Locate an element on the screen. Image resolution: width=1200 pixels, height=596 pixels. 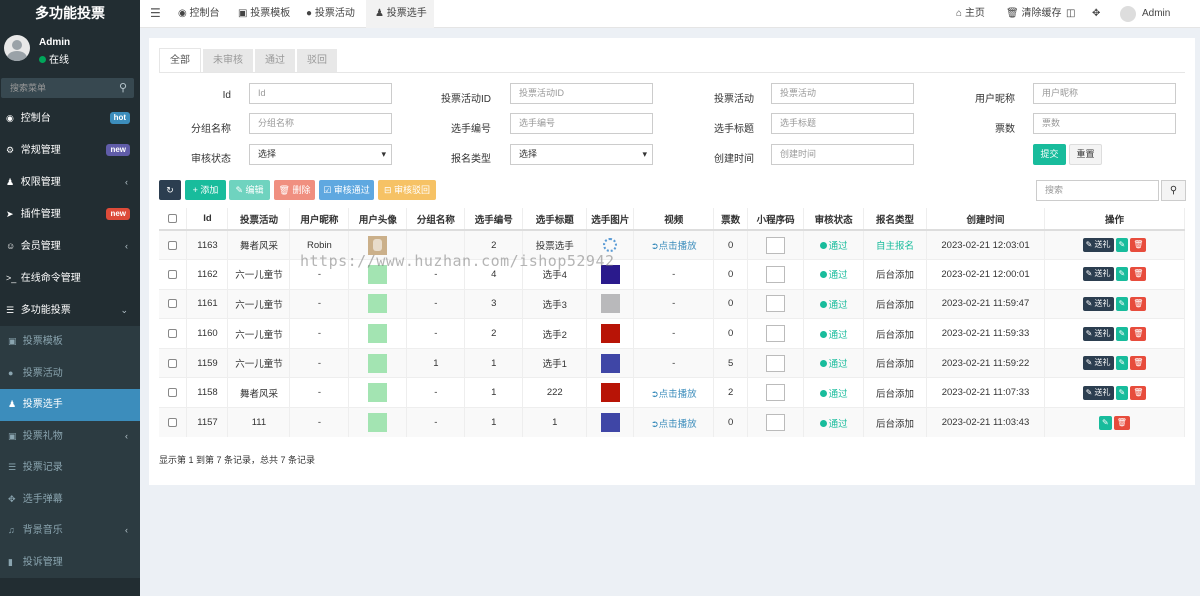
select-all-checkbox is located at coordinates (173, 218).